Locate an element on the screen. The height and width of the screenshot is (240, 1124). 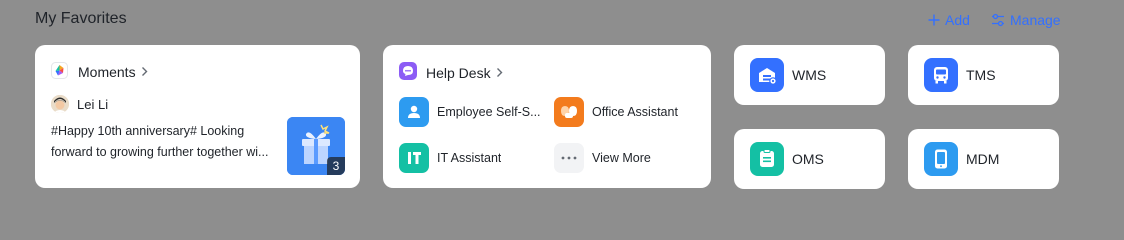
app-card-wms: WMS is located at coordinates (809, 75).